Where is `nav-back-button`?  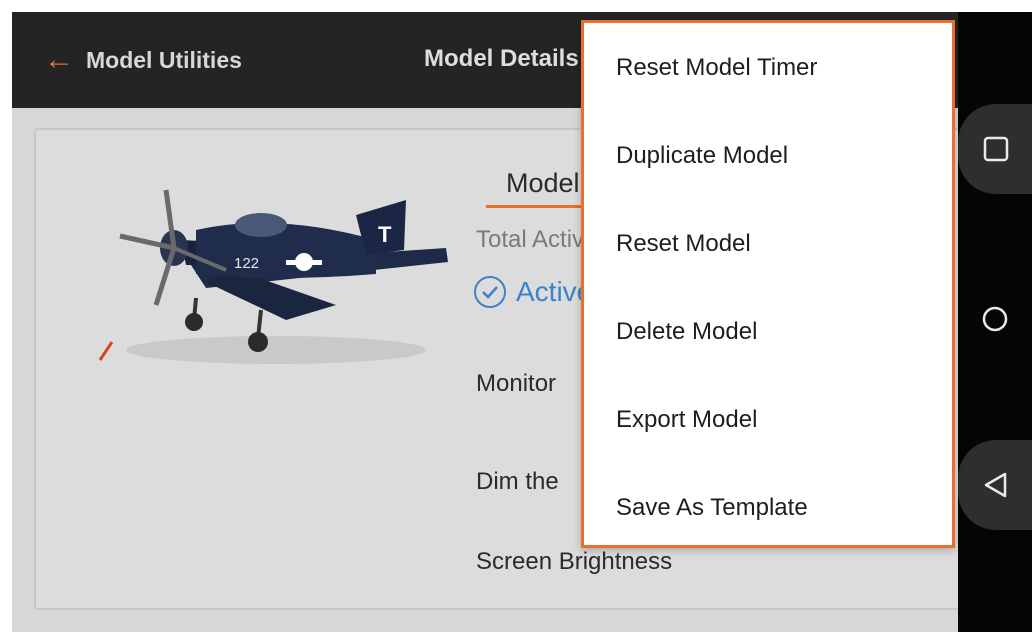
nav-back-button is located at coordinates (995, 485).